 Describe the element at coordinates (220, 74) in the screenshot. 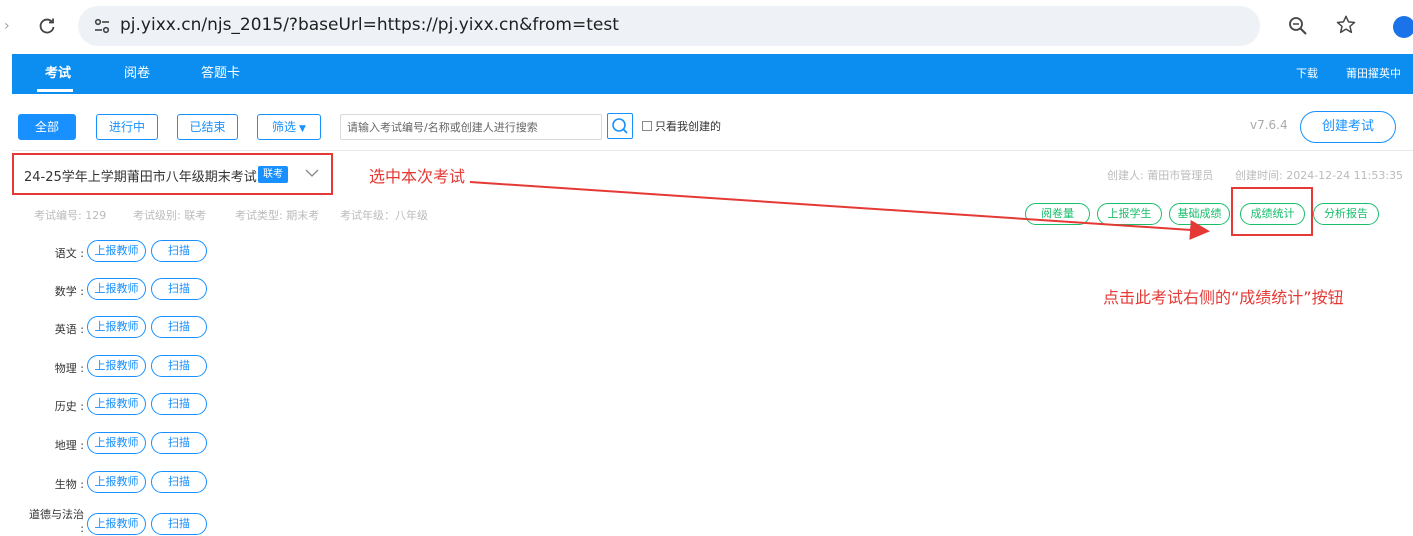

I see `nav-answer-sheet: 答题卡` at that location.